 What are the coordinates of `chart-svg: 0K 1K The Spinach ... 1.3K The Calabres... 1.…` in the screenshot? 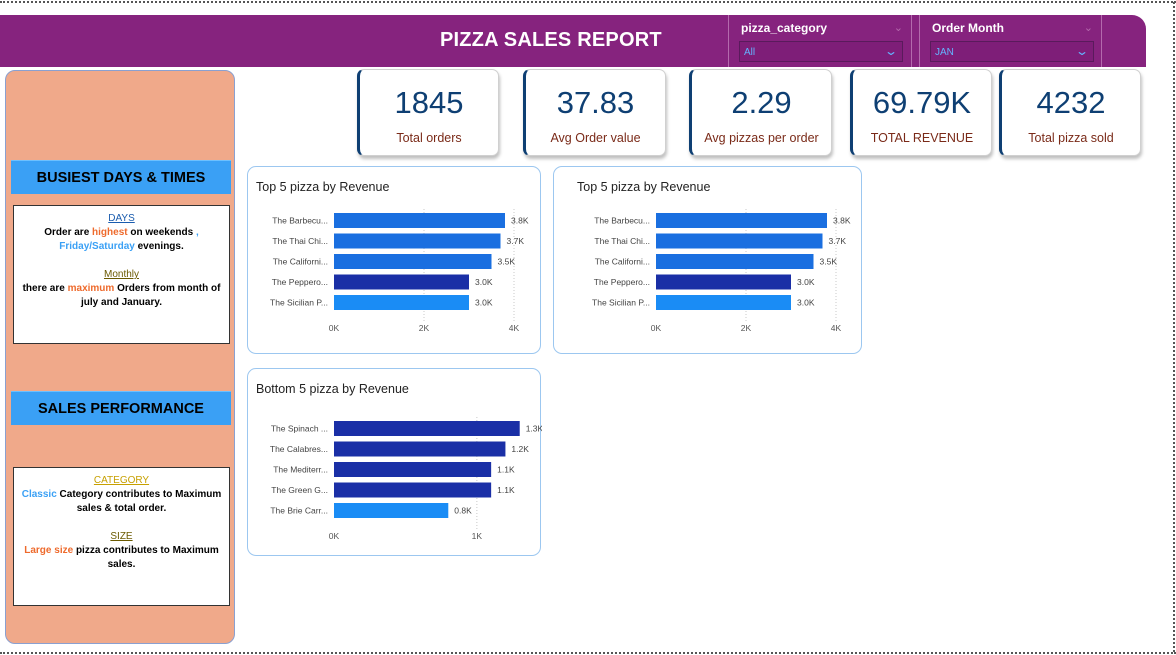 It's located at (406, 479).